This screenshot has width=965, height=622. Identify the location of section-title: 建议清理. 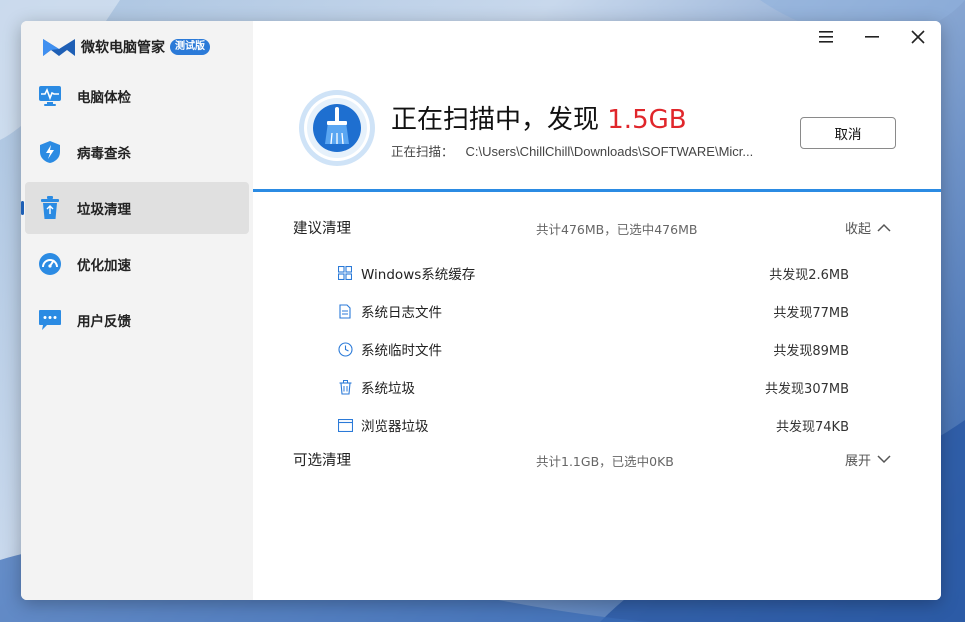
(322, 229).